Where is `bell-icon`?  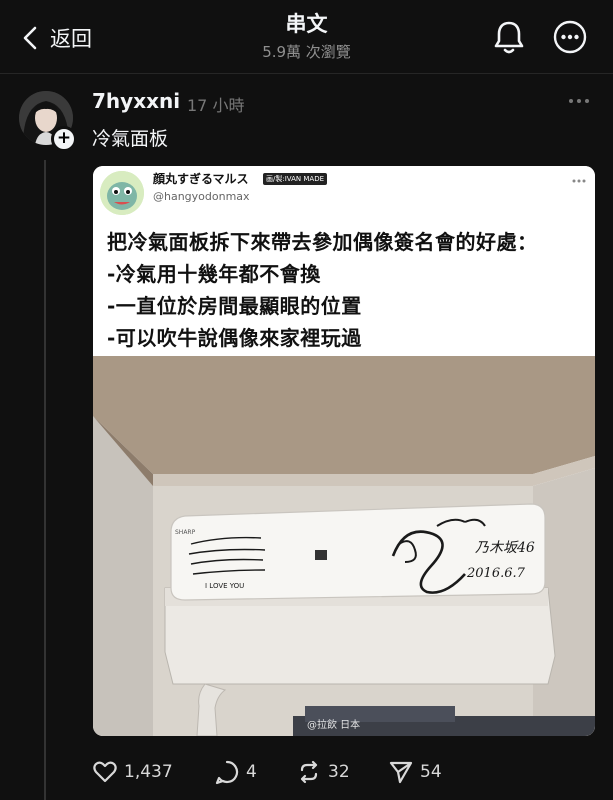
bell-icon is located at coordinates (509, 37).